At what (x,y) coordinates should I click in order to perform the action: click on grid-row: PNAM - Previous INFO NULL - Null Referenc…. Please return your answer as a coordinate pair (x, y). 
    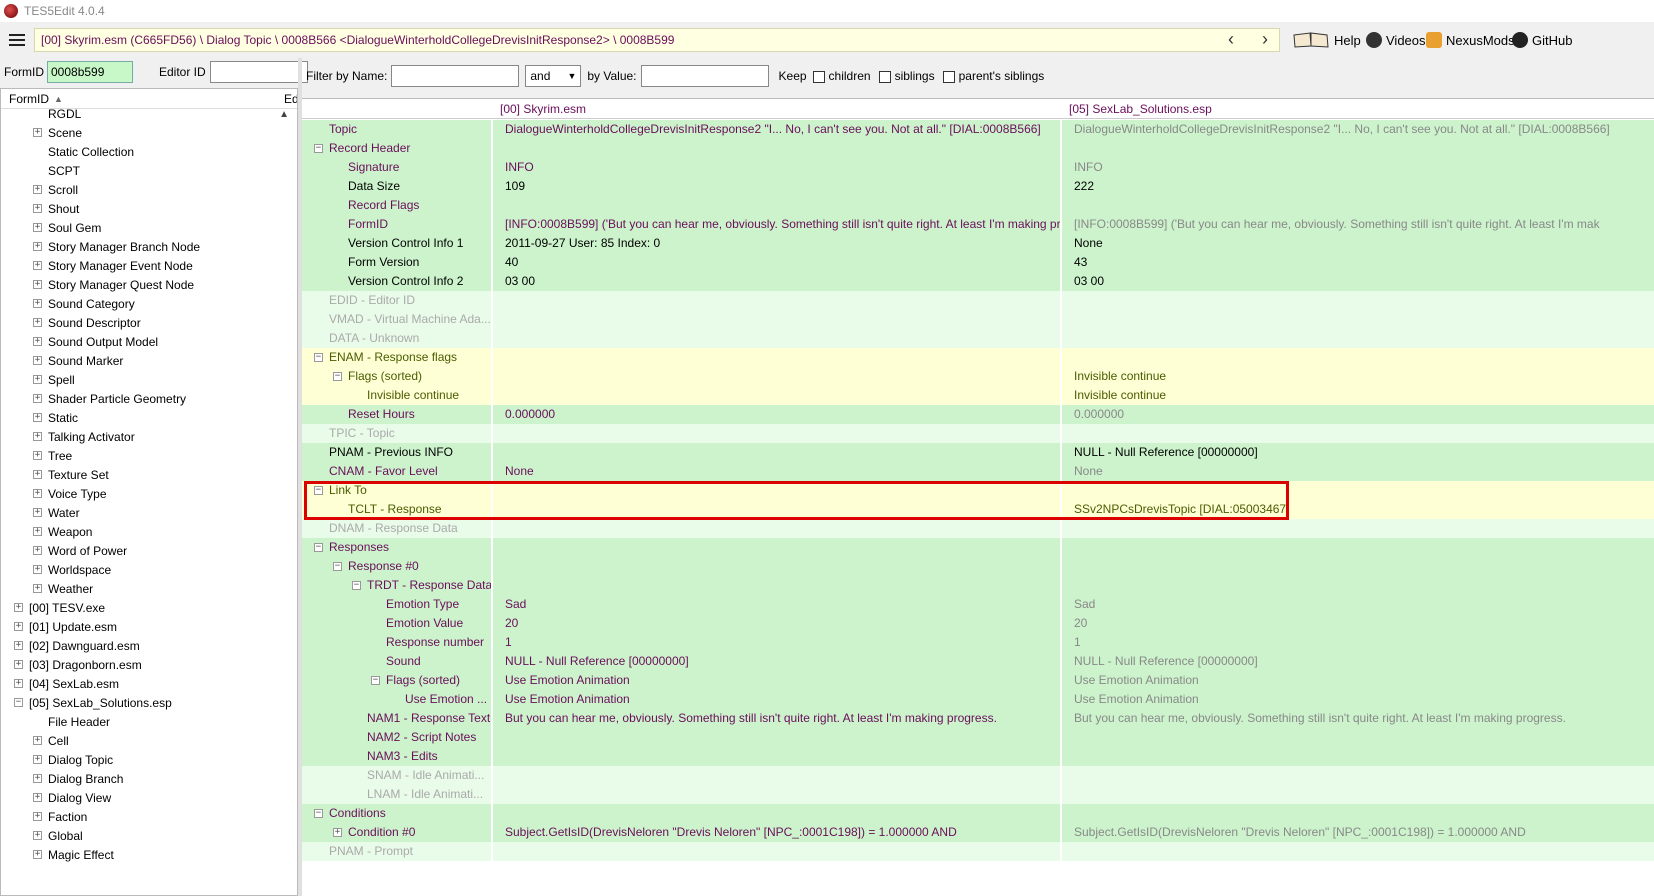
    Looking at the image, I should click on (978, 452).